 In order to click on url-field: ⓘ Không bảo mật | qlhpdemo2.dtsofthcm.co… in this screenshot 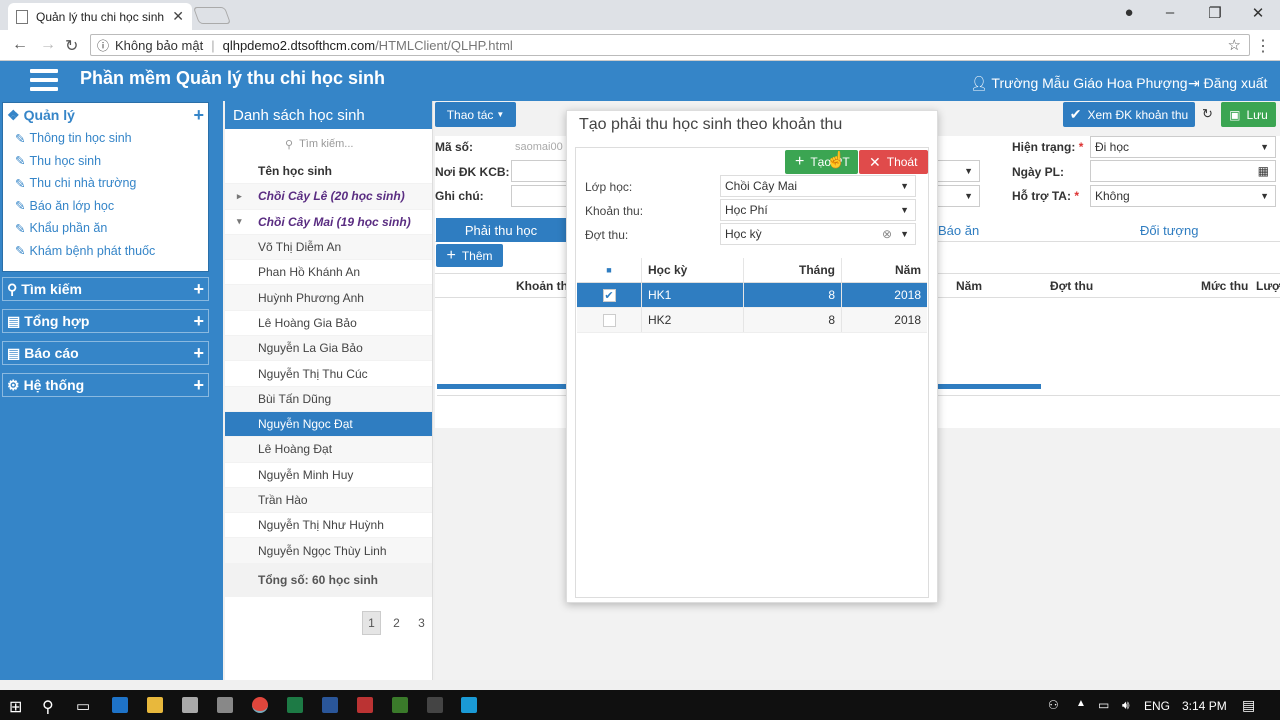, I will do `click(670, 45)`.